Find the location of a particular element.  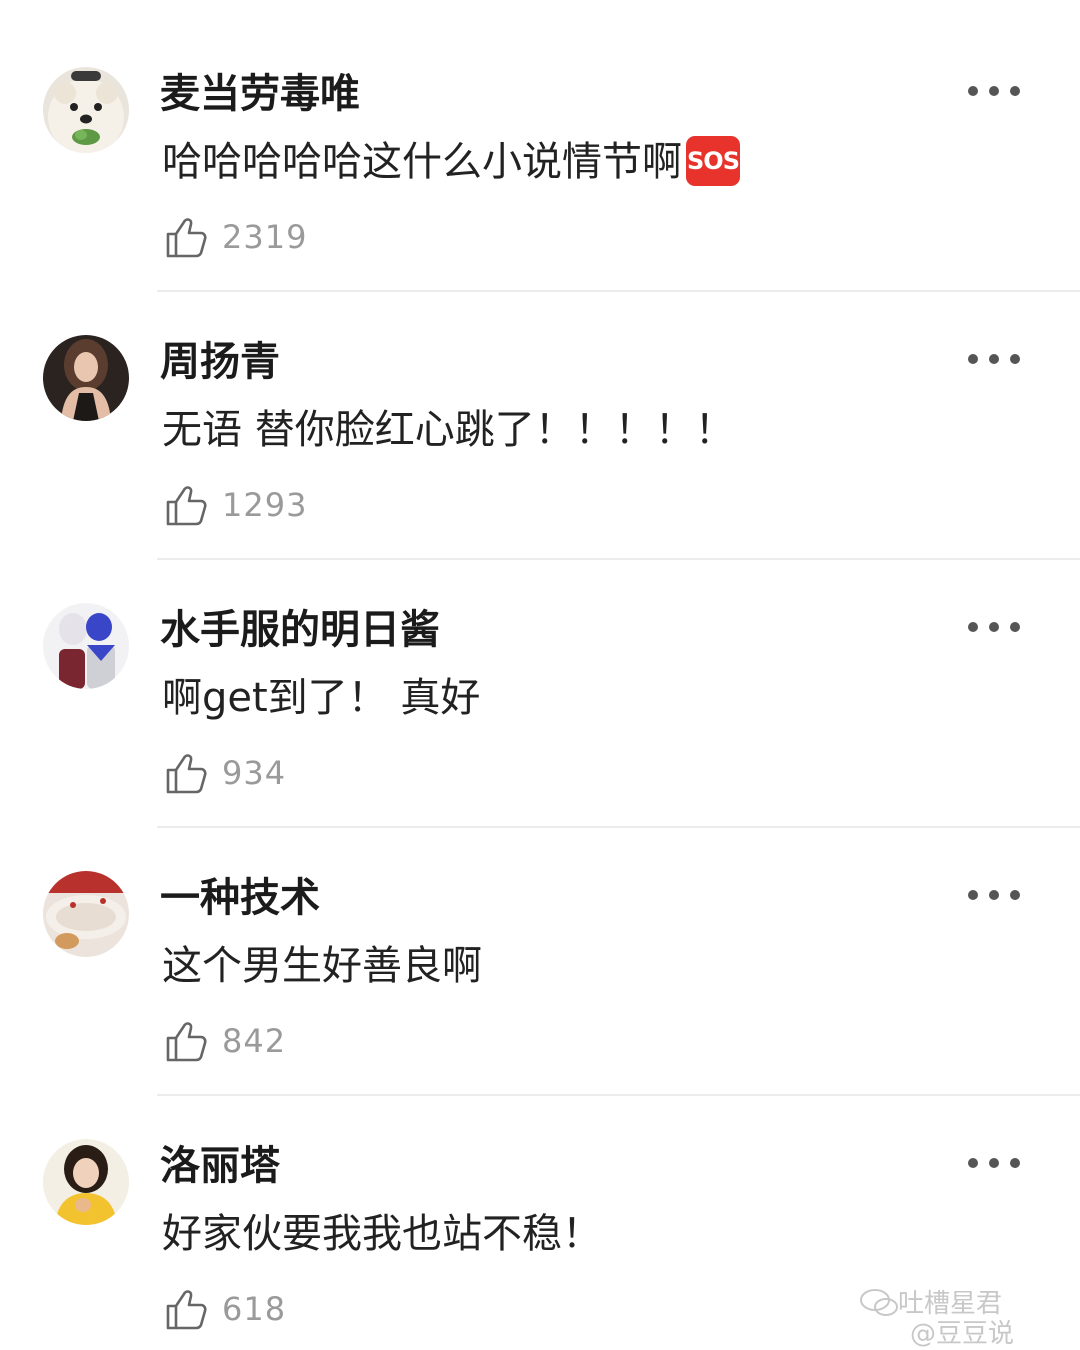

wechat-icon is located at coordinates (879, 1302).